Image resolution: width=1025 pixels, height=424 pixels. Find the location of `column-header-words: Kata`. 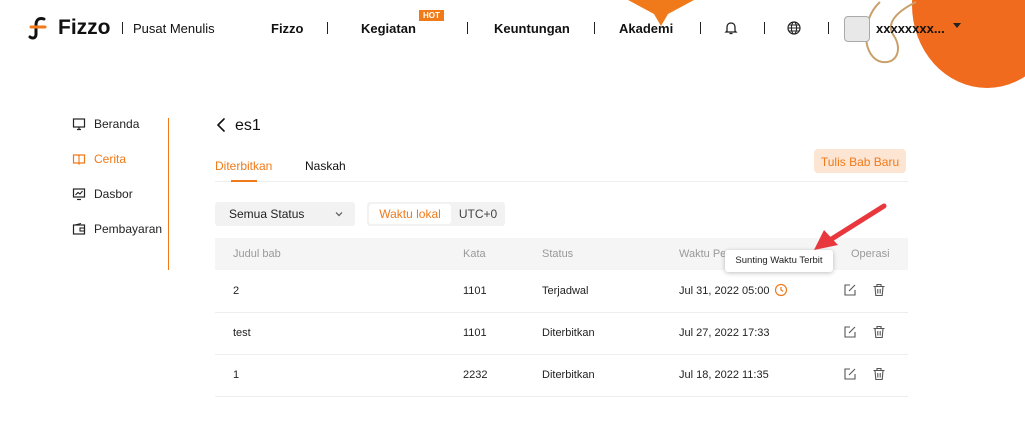

column-header-words: Kata is located at coordinates (474, 254).